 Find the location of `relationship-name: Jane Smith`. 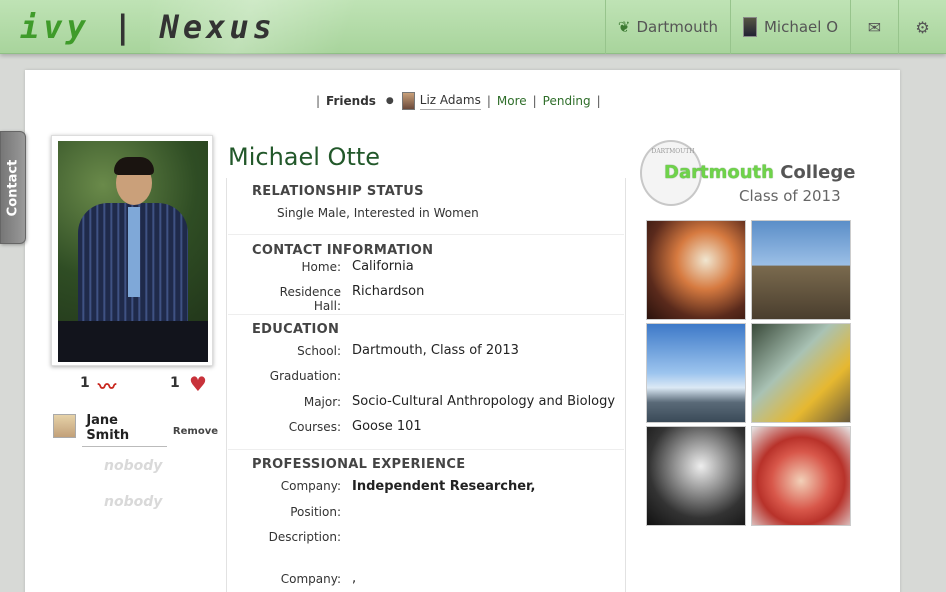

relationship-name: Jane Smith is located at coordinates (124, 429).